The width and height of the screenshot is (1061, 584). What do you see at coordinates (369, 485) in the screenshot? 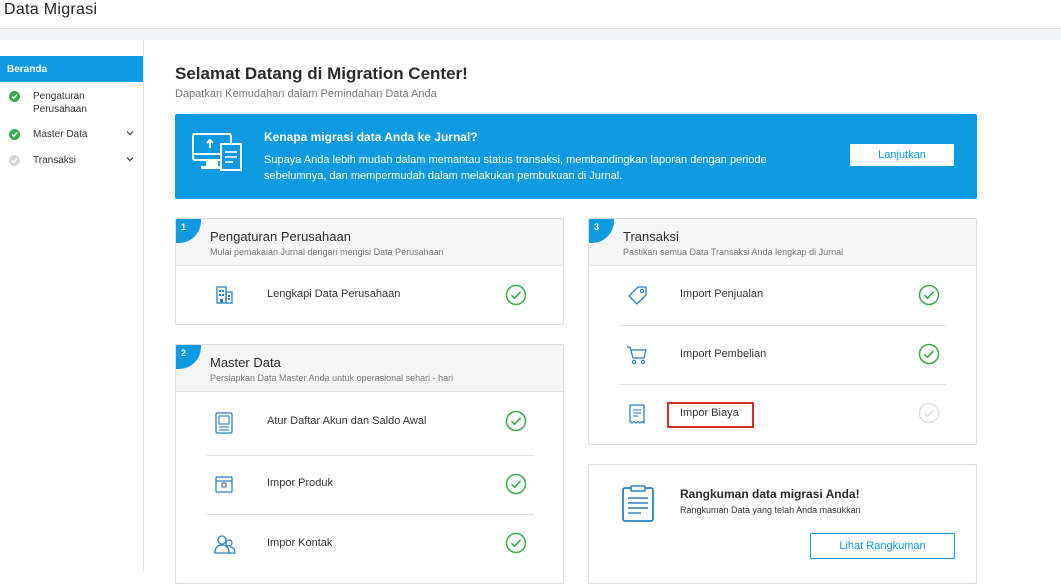
I see `task-row-impor-produk: Impor Produk` at bounding box center [369, 485].